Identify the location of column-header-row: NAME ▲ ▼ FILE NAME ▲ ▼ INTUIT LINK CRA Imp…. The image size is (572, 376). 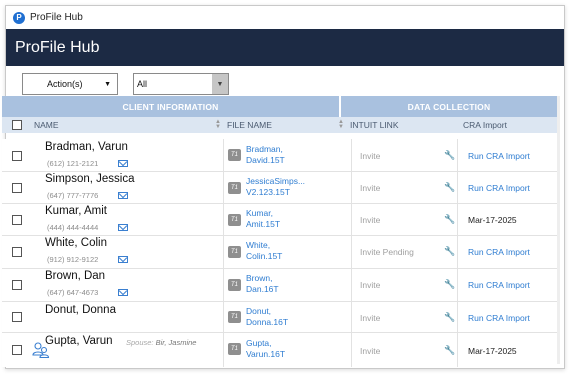
(279, 125).